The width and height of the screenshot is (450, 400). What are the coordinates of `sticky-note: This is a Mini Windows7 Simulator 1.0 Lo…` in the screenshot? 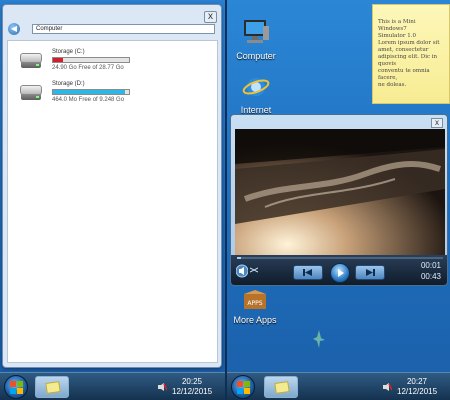 It's located at (411, 54).